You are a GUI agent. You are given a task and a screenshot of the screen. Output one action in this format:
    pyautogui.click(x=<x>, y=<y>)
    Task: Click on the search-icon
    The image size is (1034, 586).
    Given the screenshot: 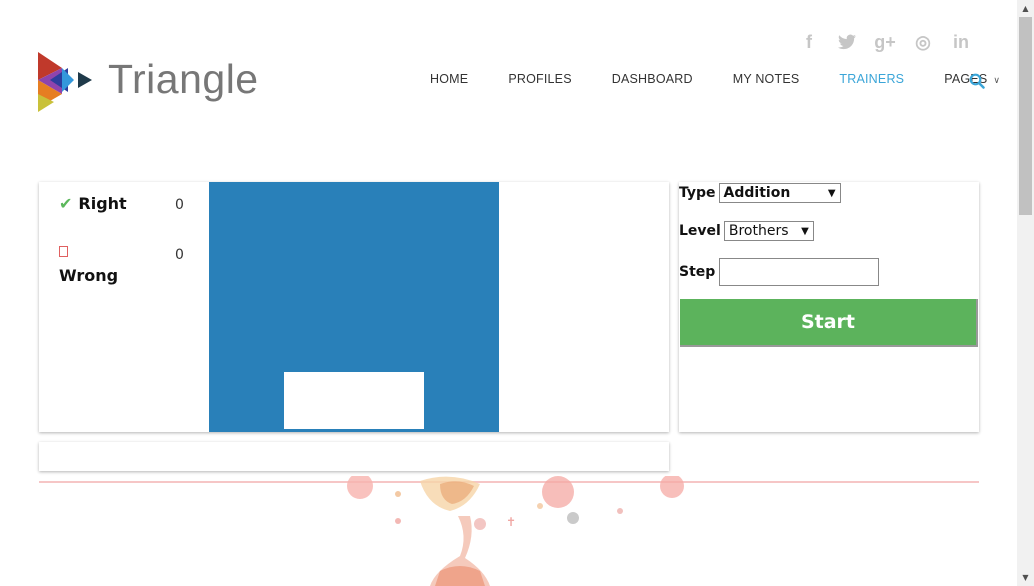 What is the action you would take?
    pyautogui.click(x=977, y=81)
    